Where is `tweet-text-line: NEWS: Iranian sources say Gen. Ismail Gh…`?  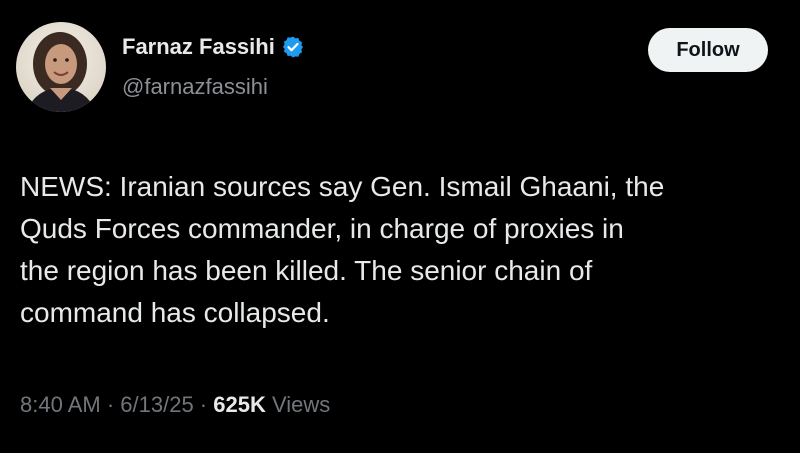 tweet-text-line: NEWS: Iranian sources say Gen. Ismail Gh… is located at coordinates (342, 186).